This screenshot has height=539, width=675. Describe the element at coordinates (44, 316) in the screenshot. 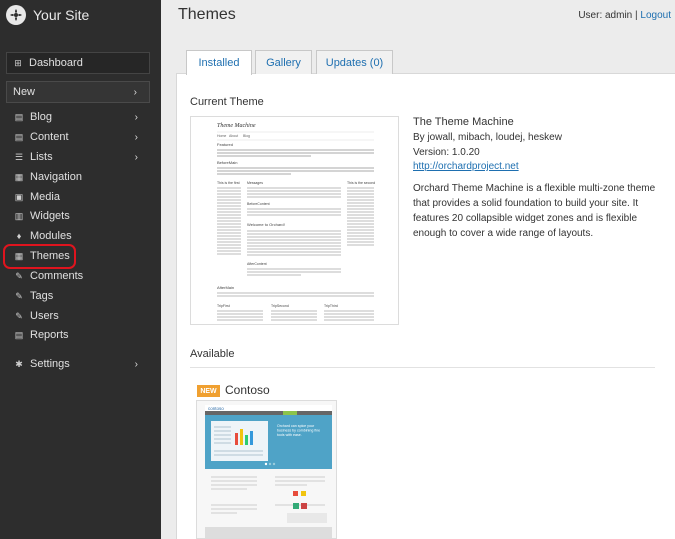

I see `sidebar-item-label: Users` at that location.